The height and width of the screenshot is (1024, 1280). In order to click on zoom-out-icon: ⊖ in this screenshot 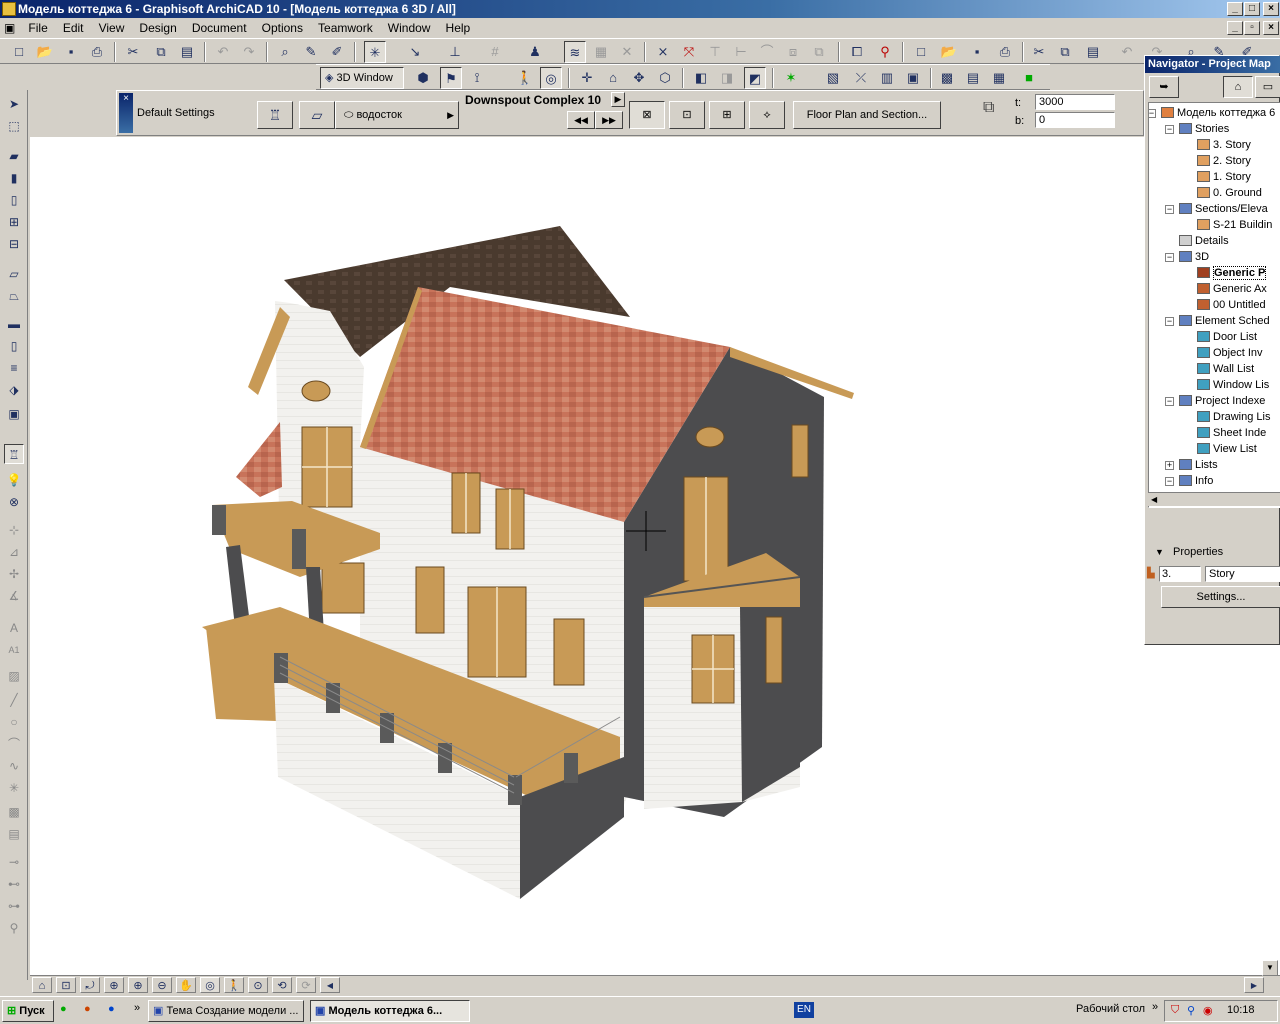, I will do `click(162, 985)`.